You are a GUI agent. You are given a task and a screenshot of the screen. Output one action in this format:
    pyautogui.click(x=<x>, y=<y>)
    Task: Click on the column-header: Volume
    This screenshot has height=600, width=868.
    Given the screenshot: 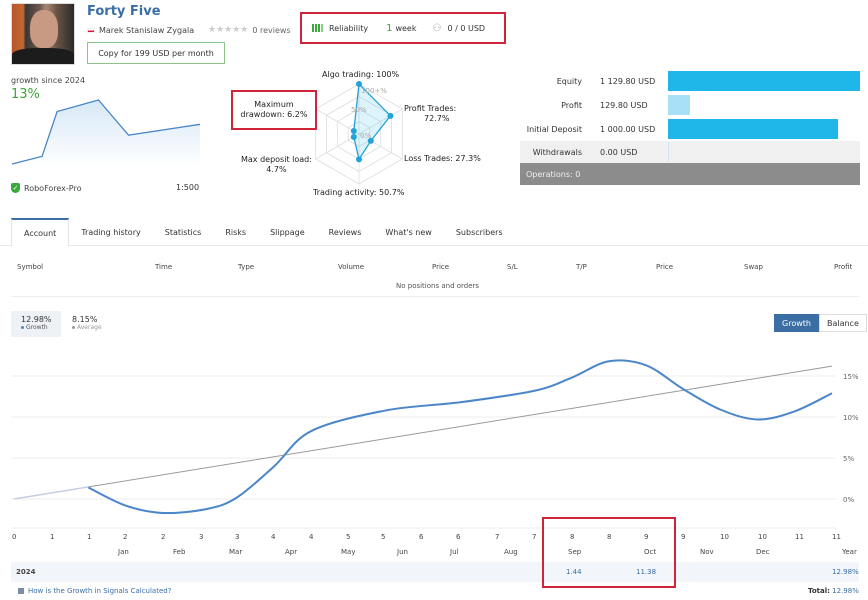 What is the action you would take?
    pyautogui.click(x=351, y=267)
    